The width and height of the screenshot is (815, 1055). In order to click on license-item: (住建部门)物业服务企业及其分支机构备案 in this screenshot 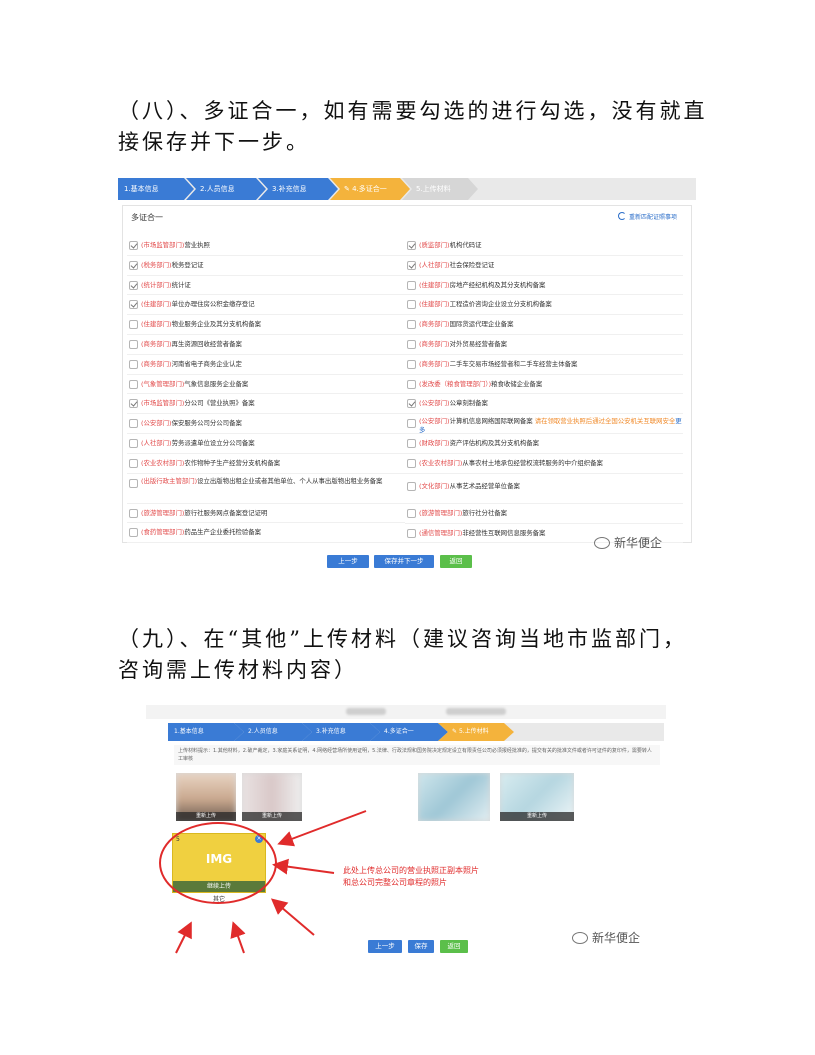, I will do `click(266, 325)`.